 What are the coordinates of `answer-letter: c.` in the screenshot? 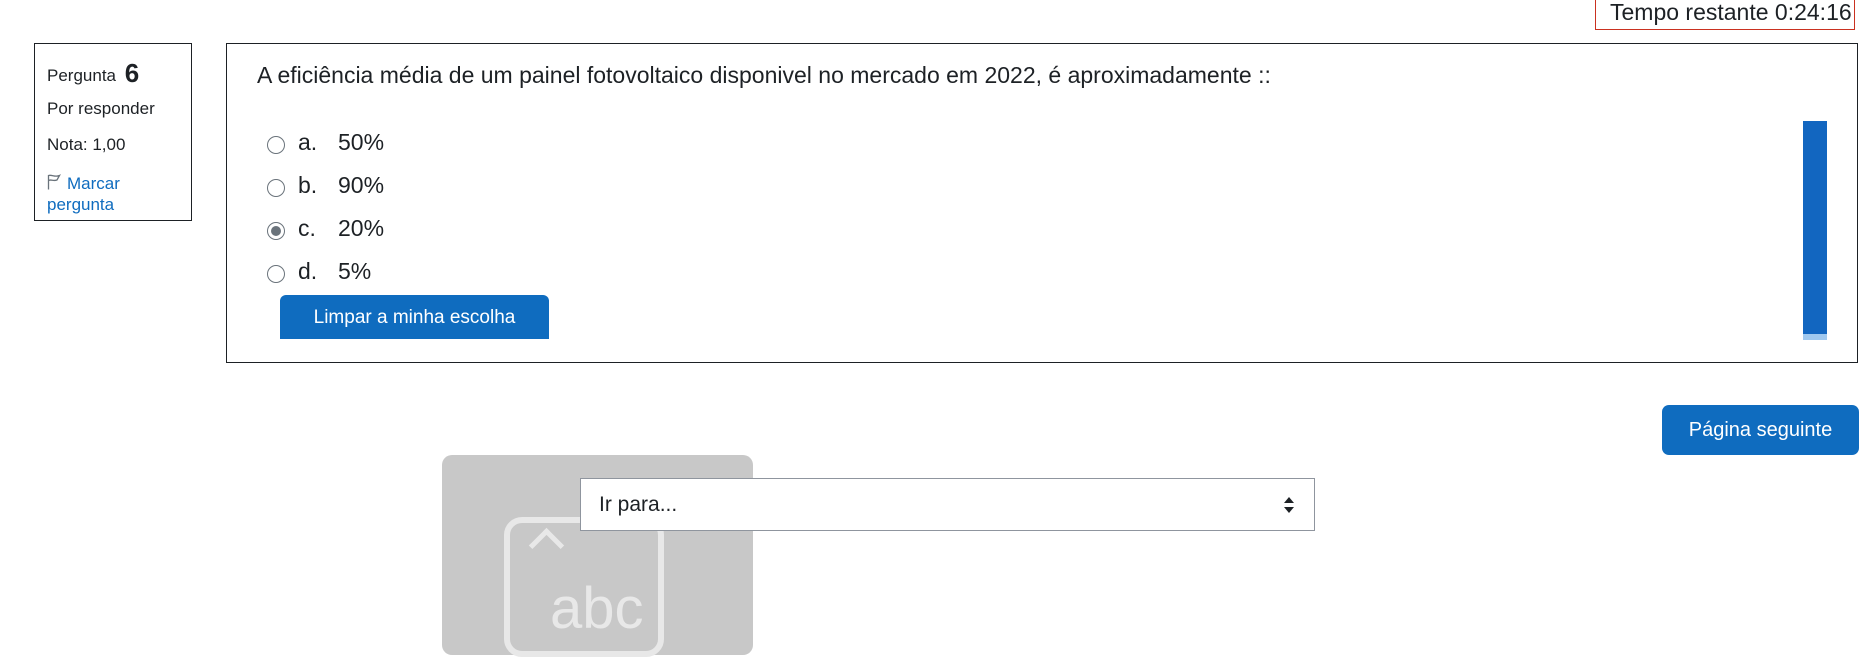 It's located at (307, 227).